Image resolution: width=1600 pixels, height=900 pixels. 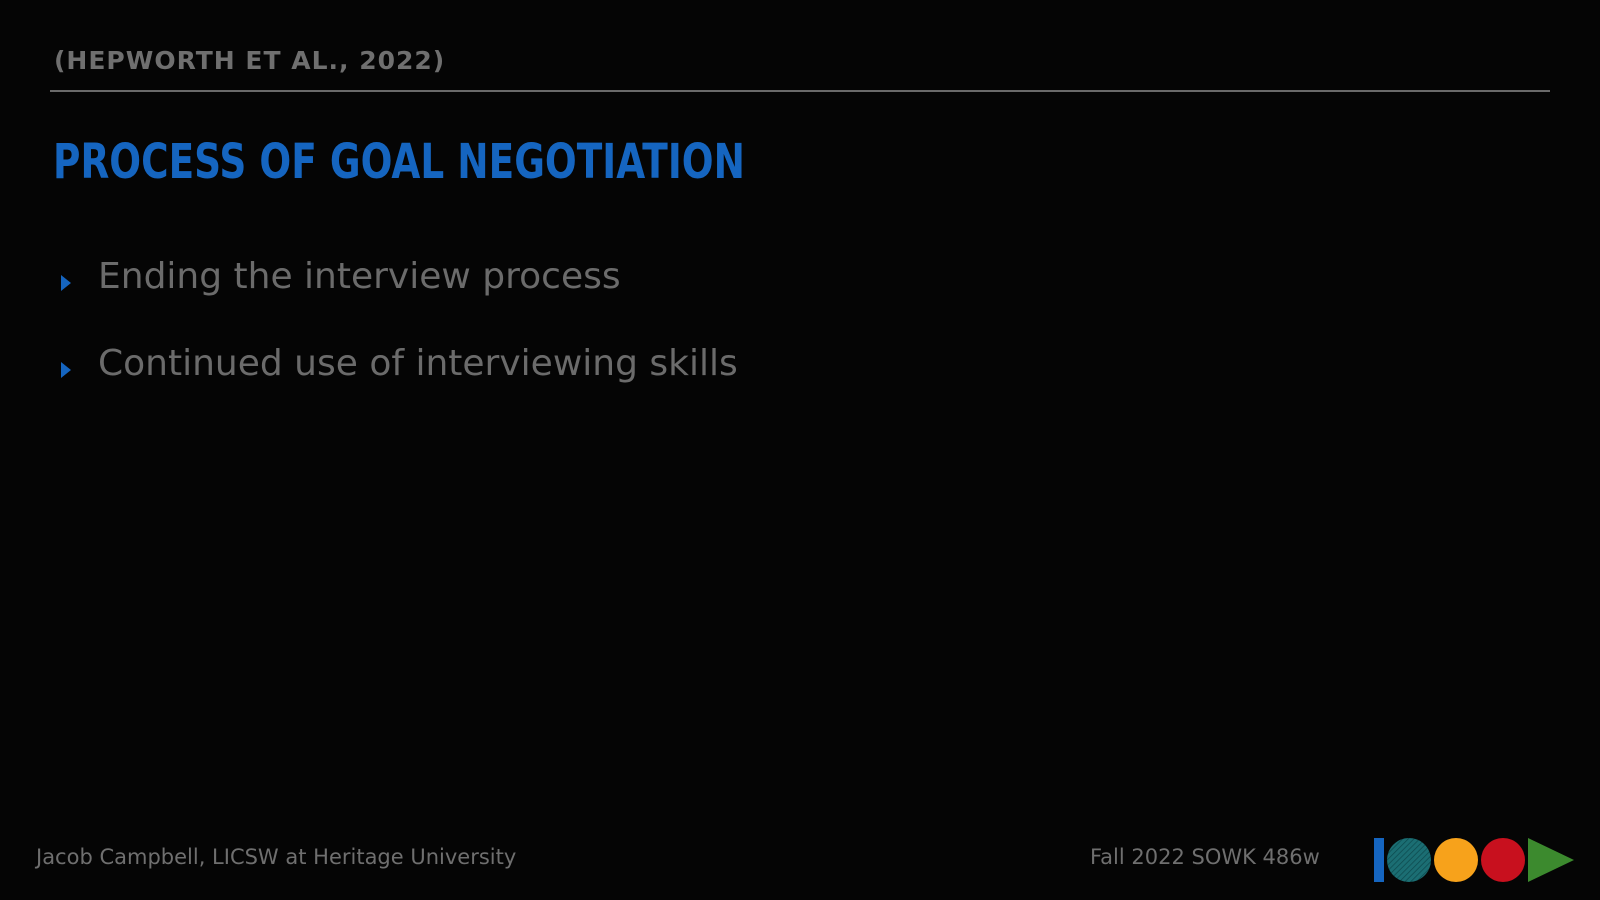 What do you see at coordinates (1379, 860) in the screenshot?
I see `logo-blue-bar` at bounding box center [1379, 860].